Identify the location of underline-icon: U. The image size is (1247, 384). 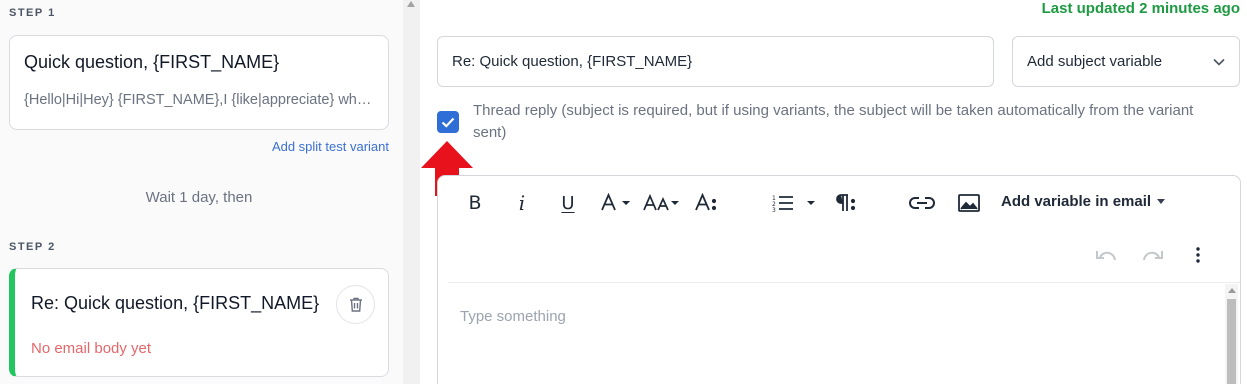
(568, 203).